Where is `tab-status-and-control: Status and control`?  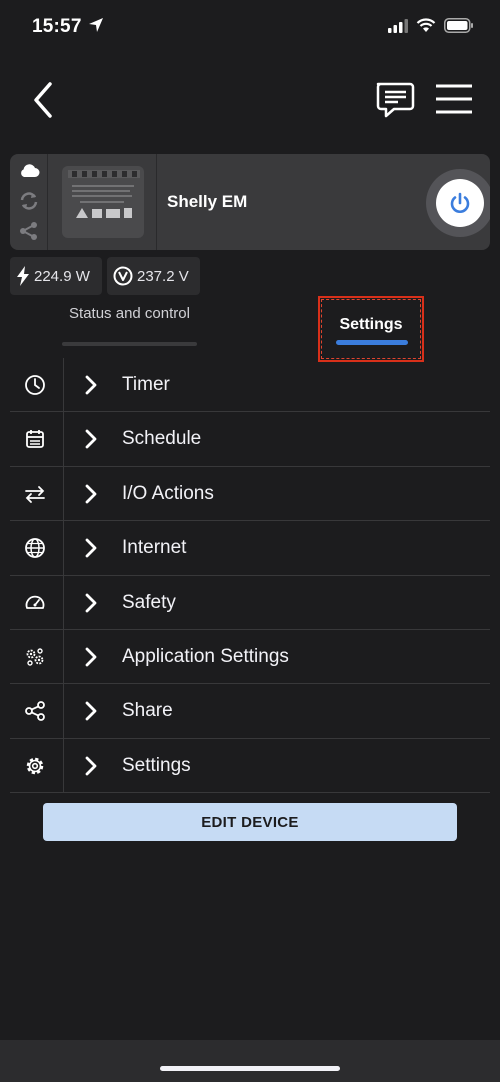 tab-status-and-control: Status and control is located at coordinates (129, 313).